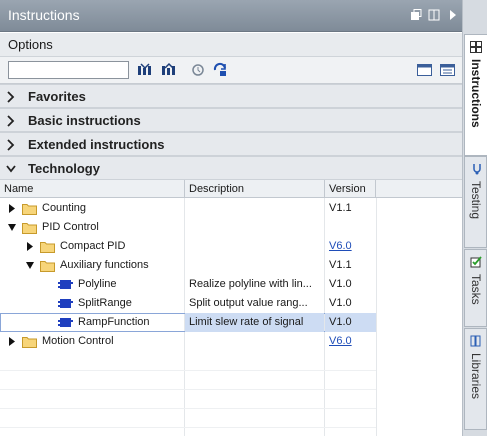 The width and height of the screenshot is (487, 436). I want to click on tree-item-name: Counting, so click(64, 208).